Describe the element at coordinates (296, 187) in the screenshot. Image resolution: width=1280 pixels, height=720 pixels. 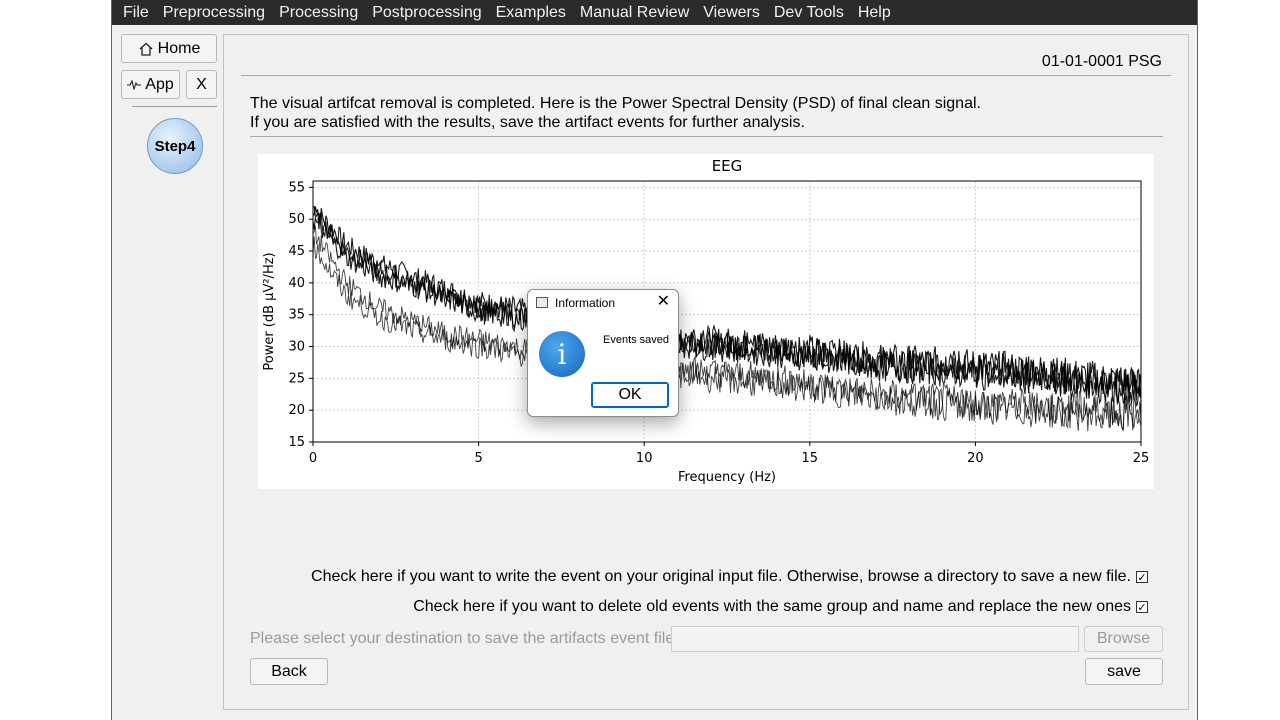
I see `y-tick-label: 55` at that location.